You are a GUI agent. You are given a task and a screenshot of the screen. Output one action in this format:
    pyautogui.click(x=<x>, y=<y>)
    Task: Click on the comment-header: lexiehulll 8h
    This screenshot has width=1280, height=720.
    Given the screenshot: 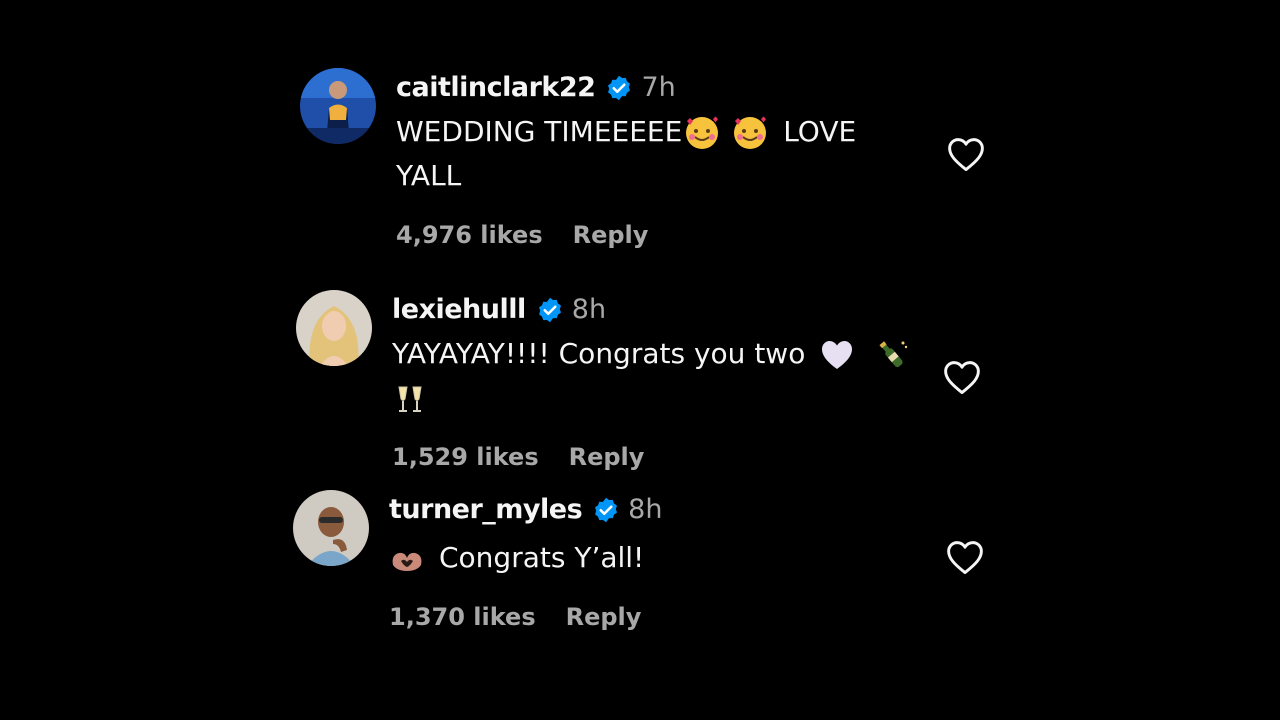 What is the action you would take?
    pyautogui.click(x=499, y=309)
    